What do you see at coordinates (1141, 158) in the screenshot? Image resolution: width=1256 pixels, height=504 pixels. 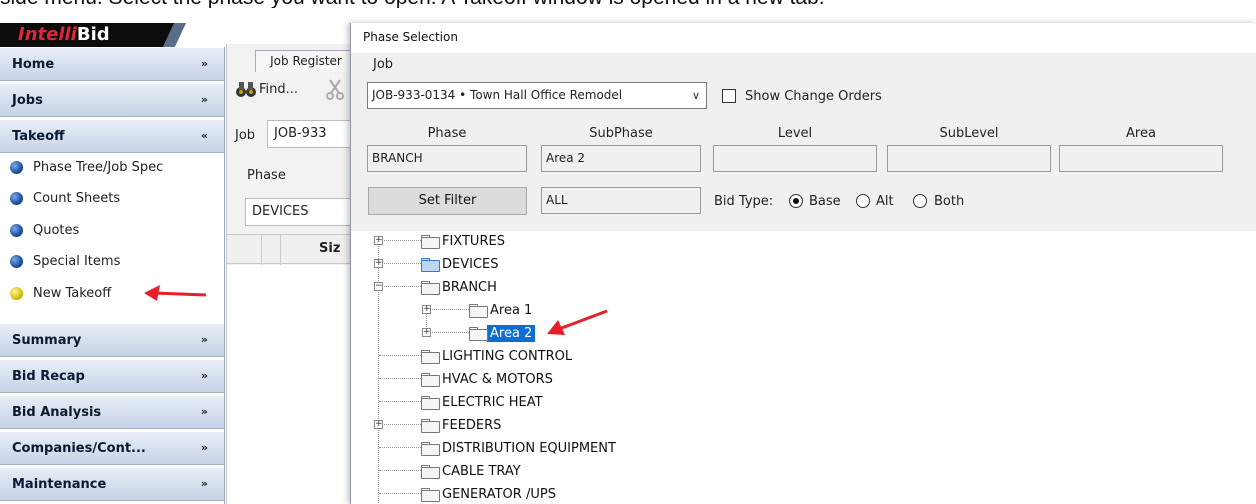 I see `area-field` at bounding box center [1141, 158].